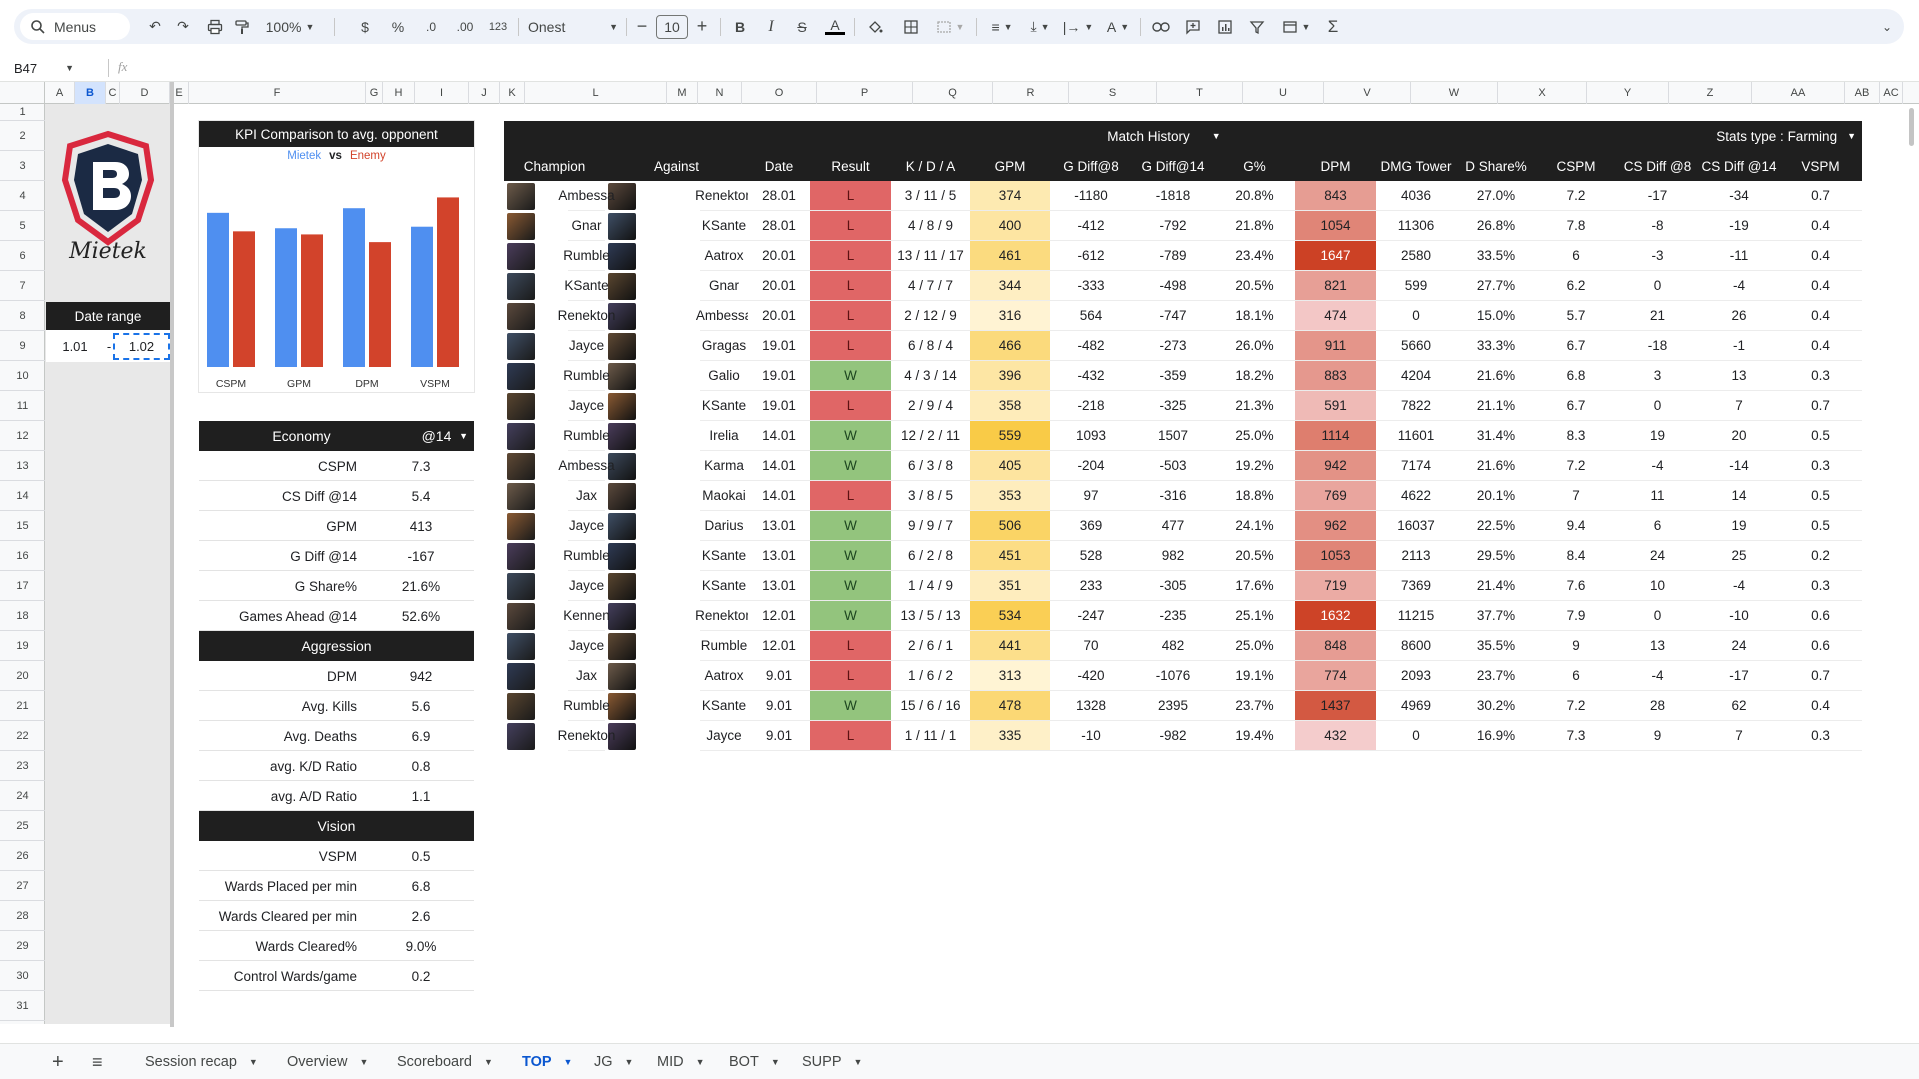 The height and width of the screenshot is (1079, 1919). I want to click on column-header-dmg-tower: DMG Tower, so click(1416, 166).